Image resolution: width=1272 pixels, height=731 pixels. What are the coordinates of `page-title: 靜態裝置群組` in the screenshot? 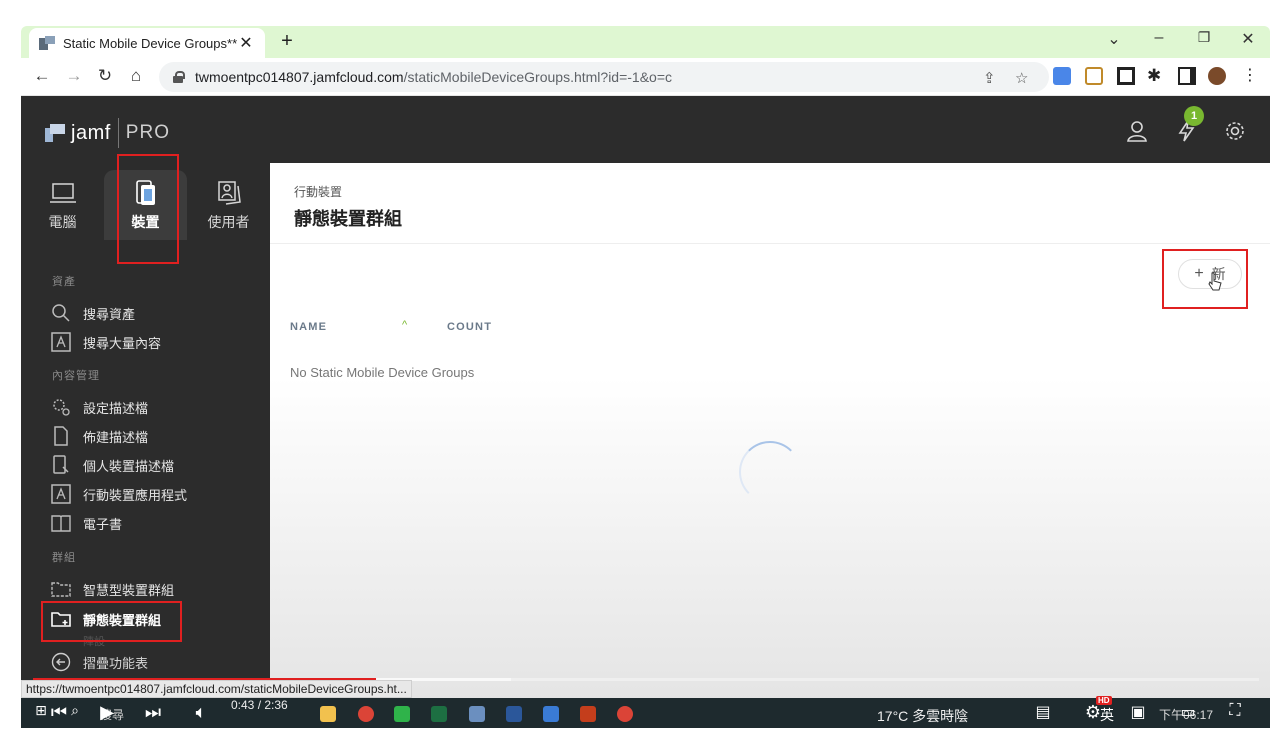 It's located at (348, 219).